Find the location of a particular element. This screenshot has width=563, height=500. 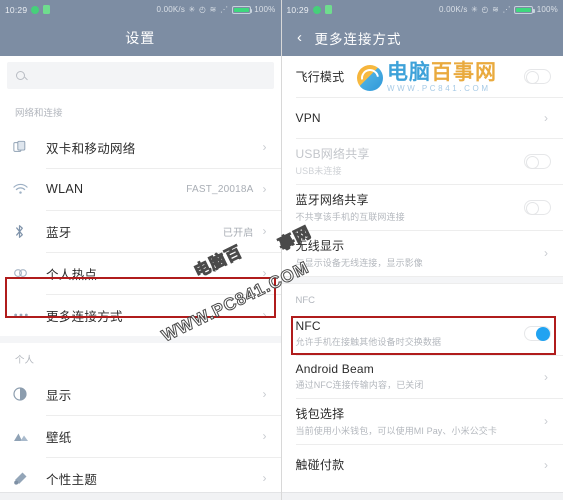

settings-item-wireless-display: 无线显示 与显示设备无线连接，显示影像 › is located at coordinates (422, 253).